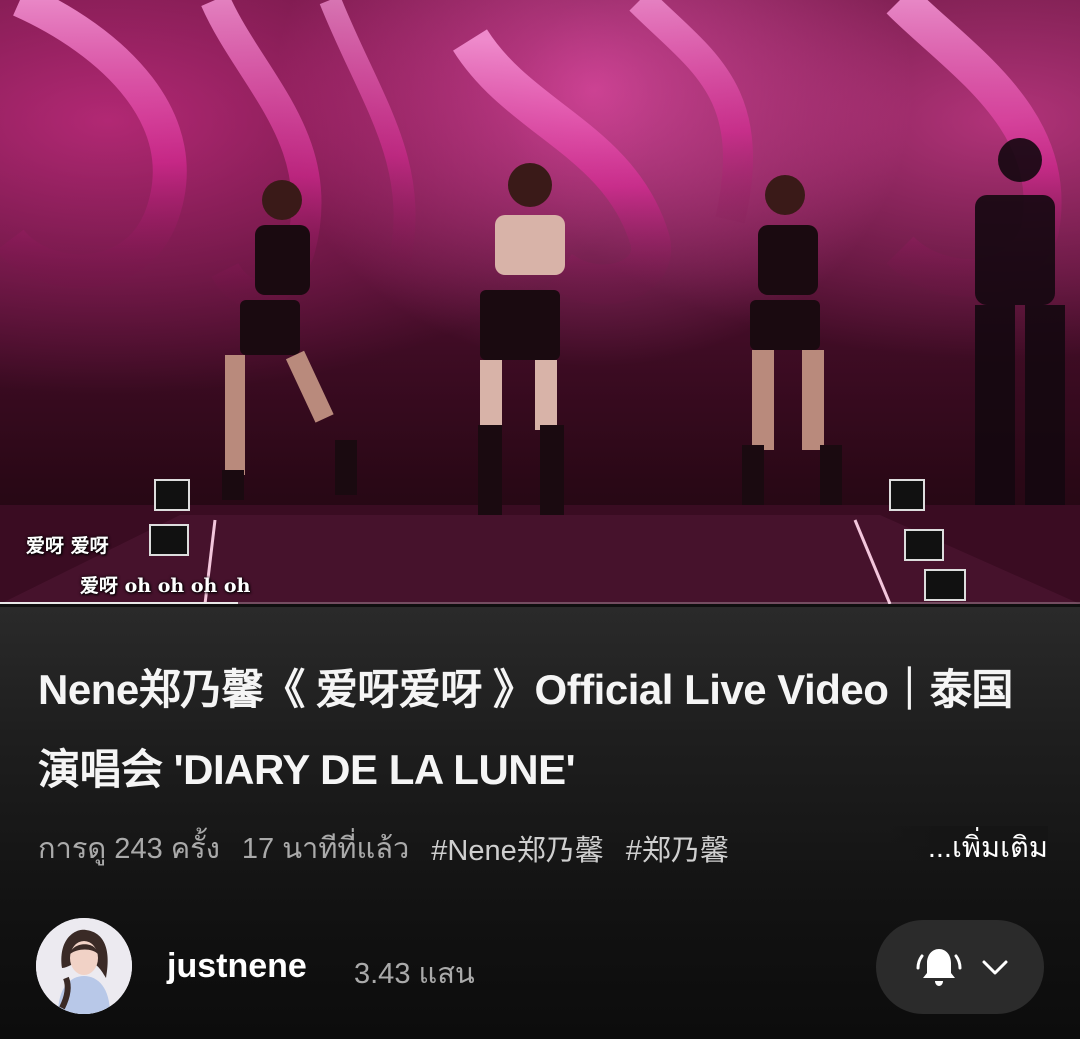 This screenshot has height=1039, width=1080. Describe the element at coordinates (165, 586) in the screenshot. I see `lyrics-line-2: 爱呀 oh oh oh oh` at that location.